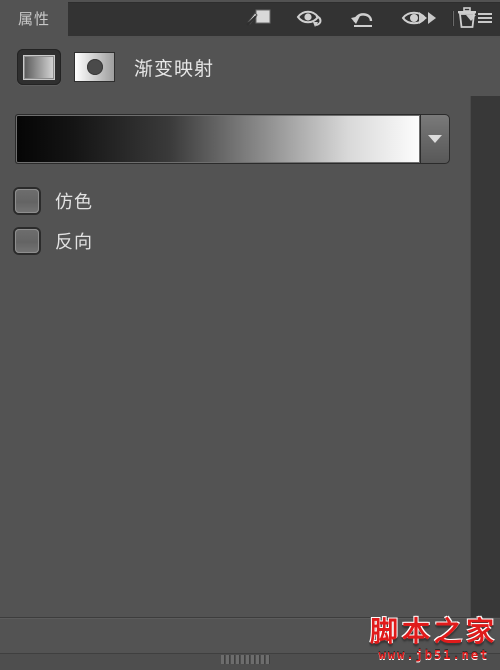 This screenshot has height=670, width=500. I want to click on panel-bottom-toolbar, so click(250, 635).